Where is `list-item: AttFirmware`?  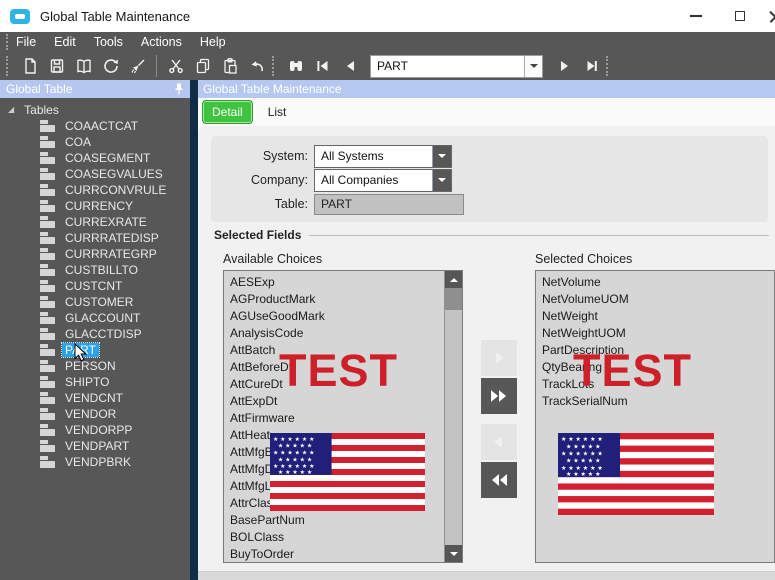
list-item: AttFirmware is located at coordinates (346, 418).